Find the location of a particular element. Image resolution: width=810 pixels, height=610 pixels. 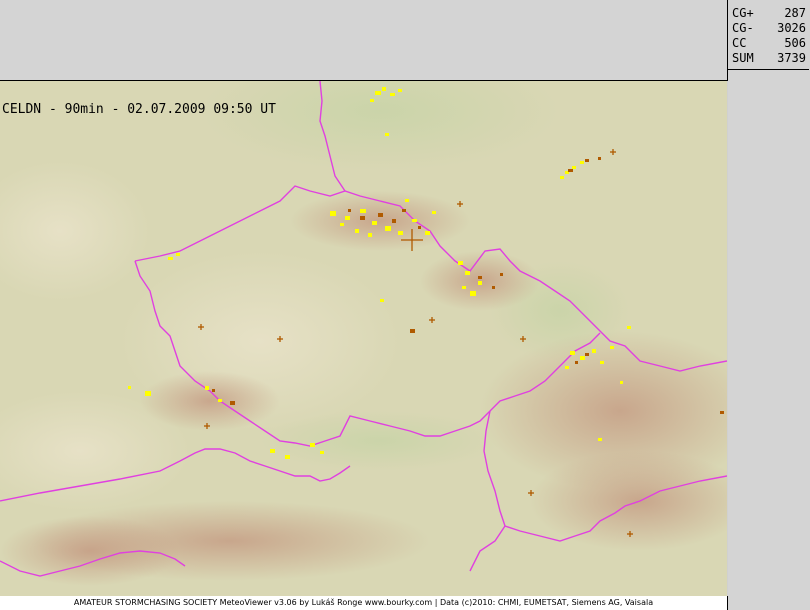

top-toolbar-area is located at coordinates (364, 40).